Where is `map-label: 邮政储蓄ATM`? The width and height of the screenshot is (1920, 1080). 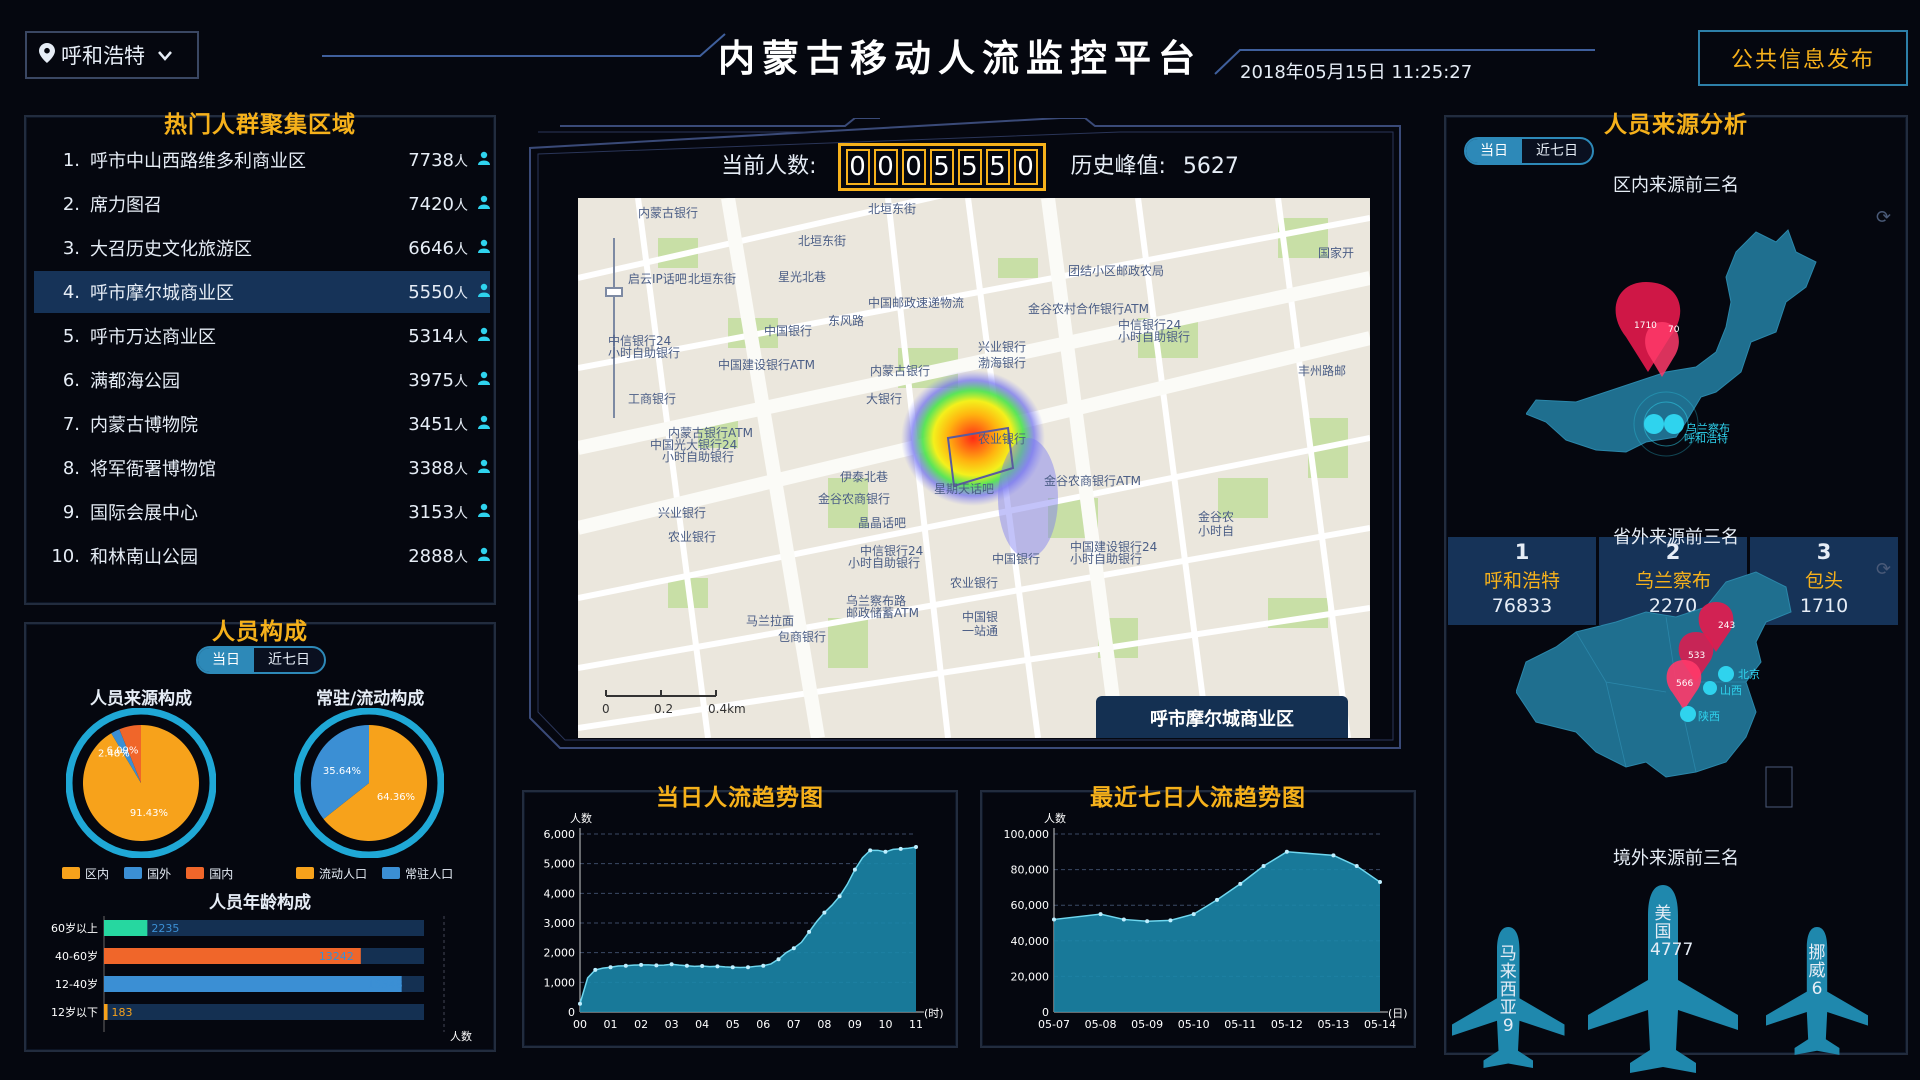
map-label: 邮政储蓄ATM is located at coordinates (882, 613).